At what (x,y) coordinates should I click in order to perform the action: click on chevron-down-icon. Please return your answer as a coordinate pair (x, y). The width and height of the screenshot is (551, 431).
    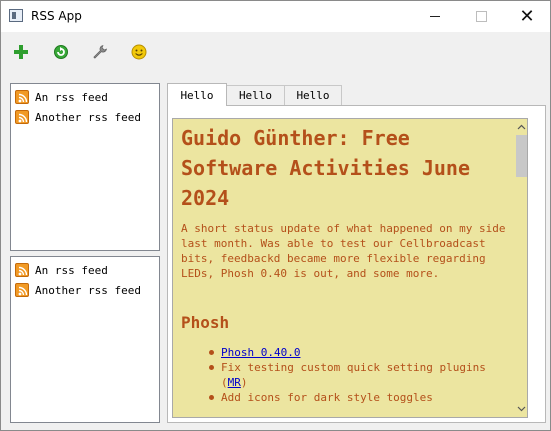
    Looking at the image, I should click on (521, 409).